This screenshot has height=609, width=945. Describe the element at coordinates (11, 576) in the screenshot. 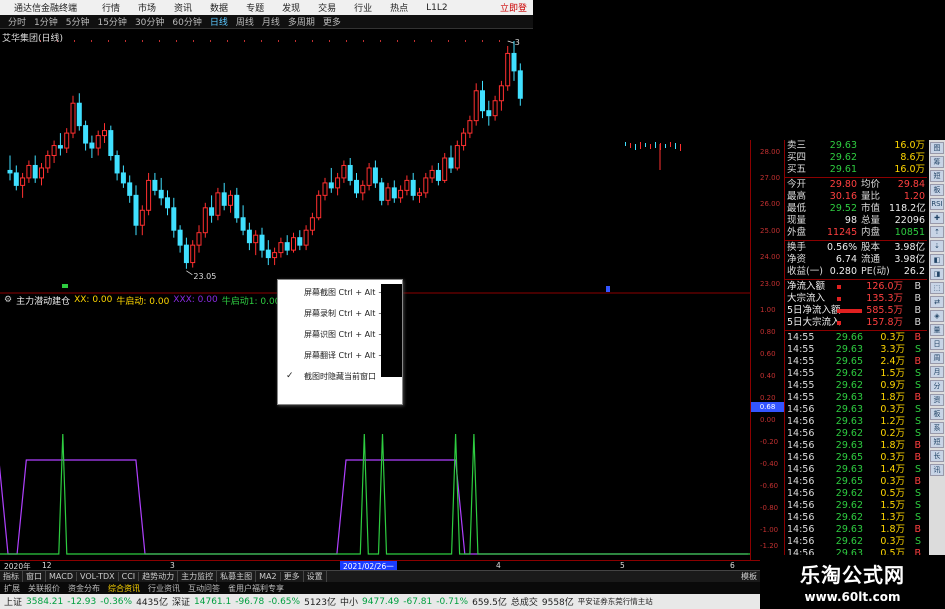

I see `indicator-tab: 指标` at that location.